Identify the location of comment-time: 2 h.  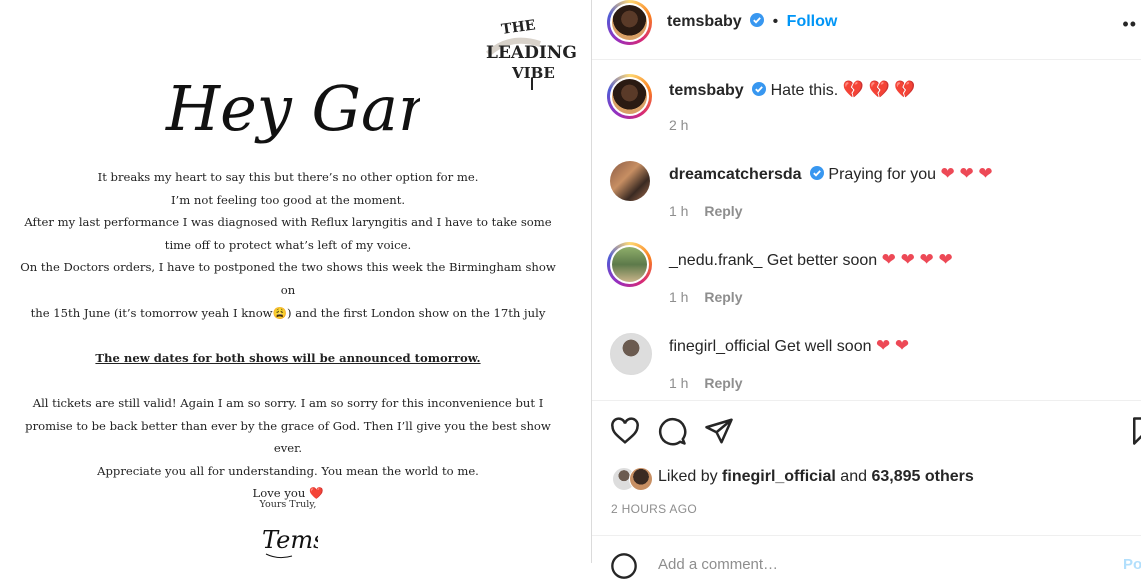
(679, 125).